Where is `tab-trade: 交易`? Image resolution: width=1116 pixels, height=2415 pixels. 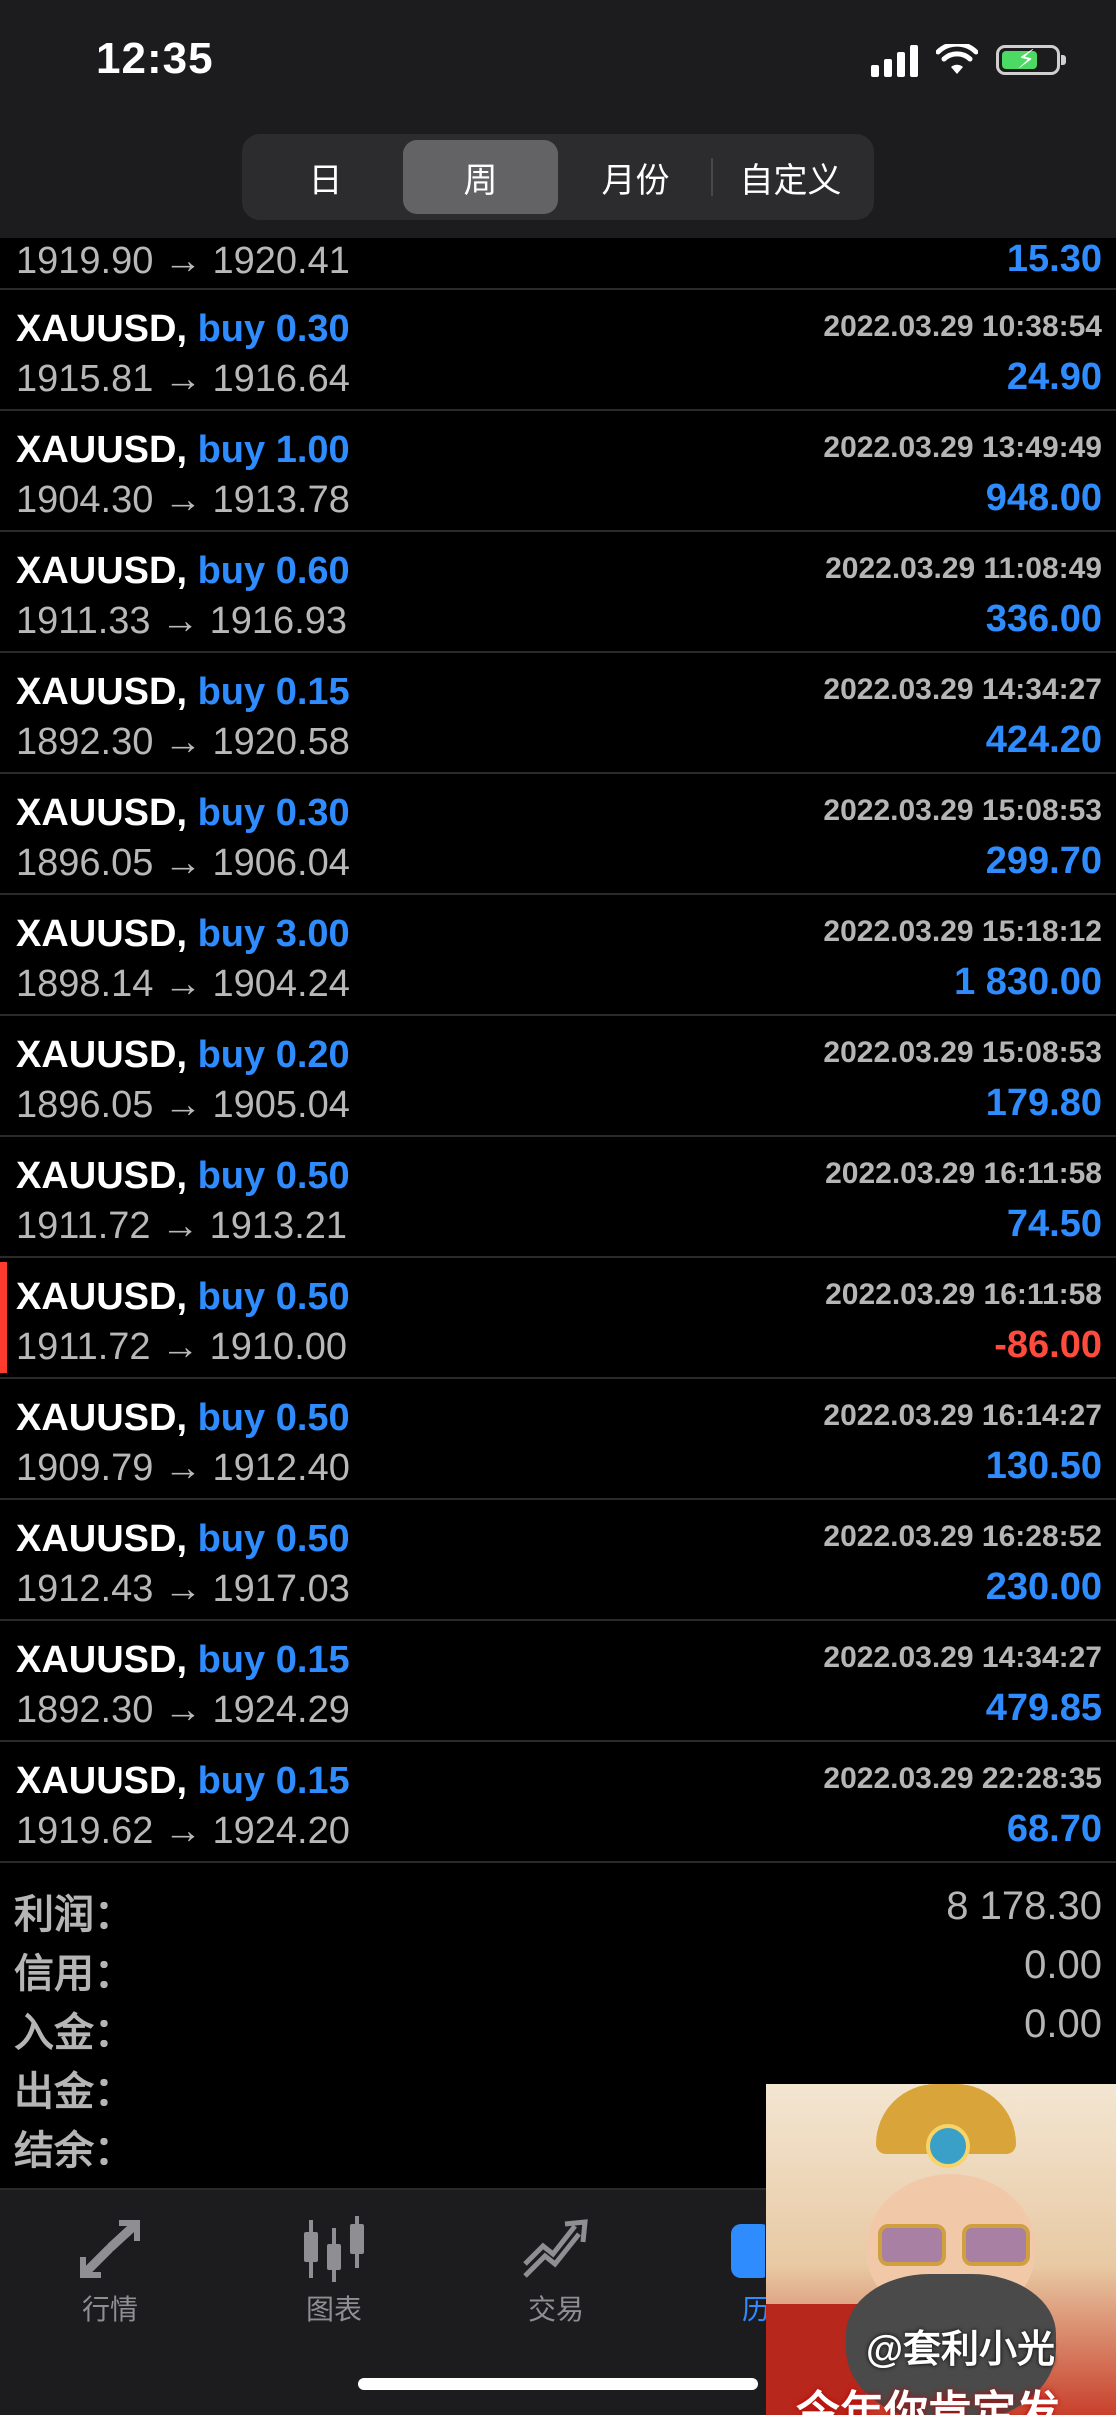
tab-trade: 交易 is located at coordinates (556, 2271).